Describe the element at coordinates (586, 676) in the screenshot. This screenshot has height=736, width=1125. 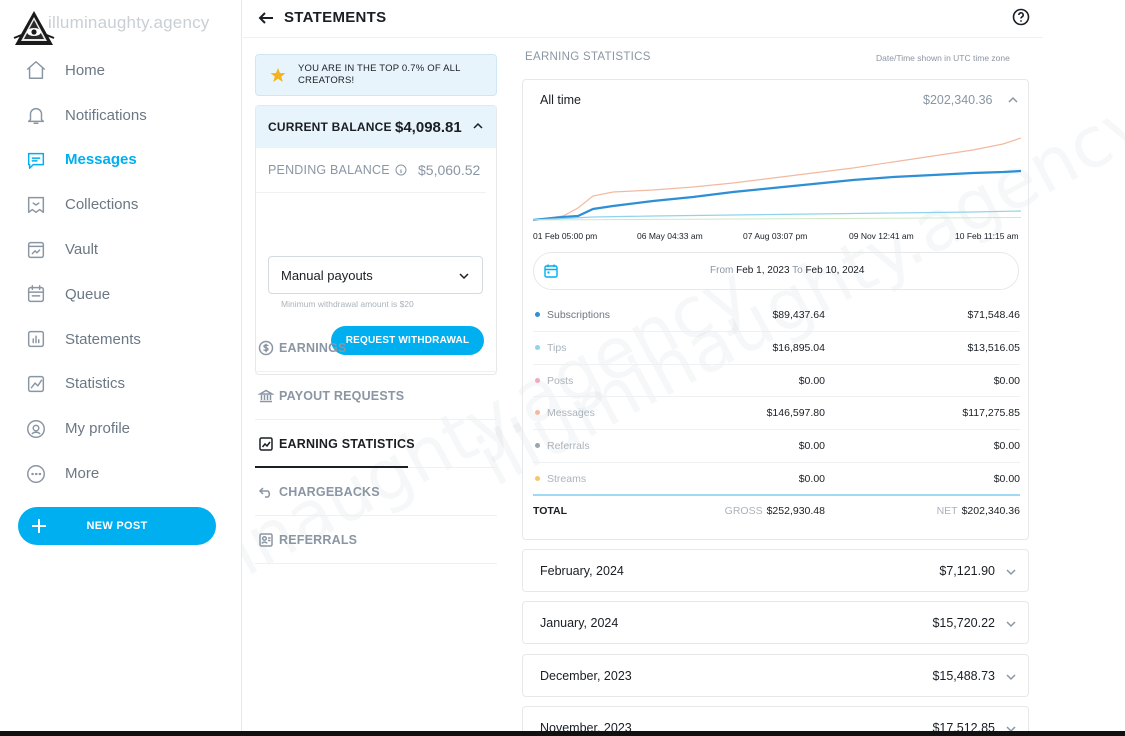
I see `month-name: December, 2023` at that location.